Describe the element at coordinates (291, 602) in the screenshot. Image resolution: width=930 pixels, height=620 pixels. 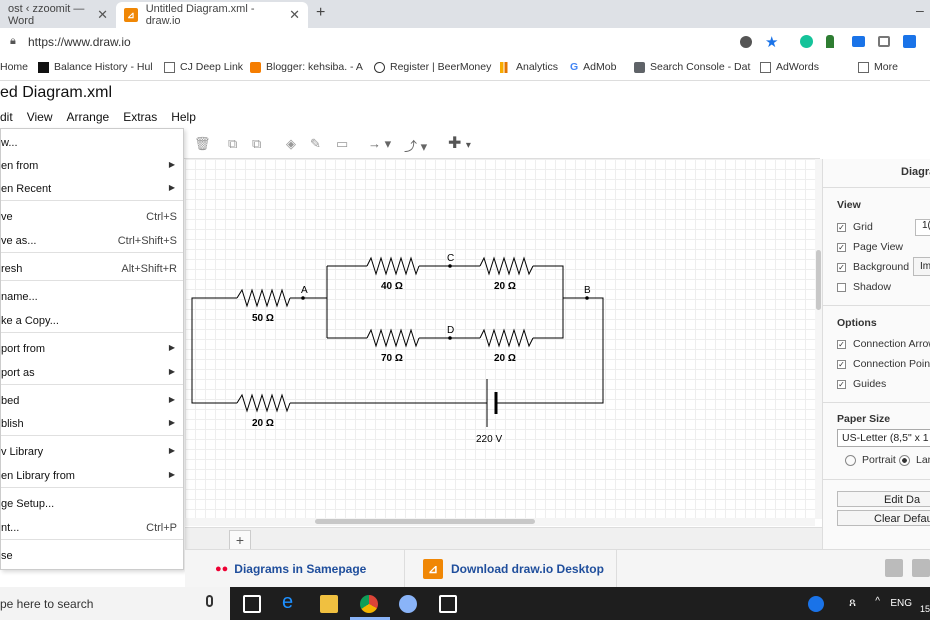
I see `edge-icon: e` at that location.